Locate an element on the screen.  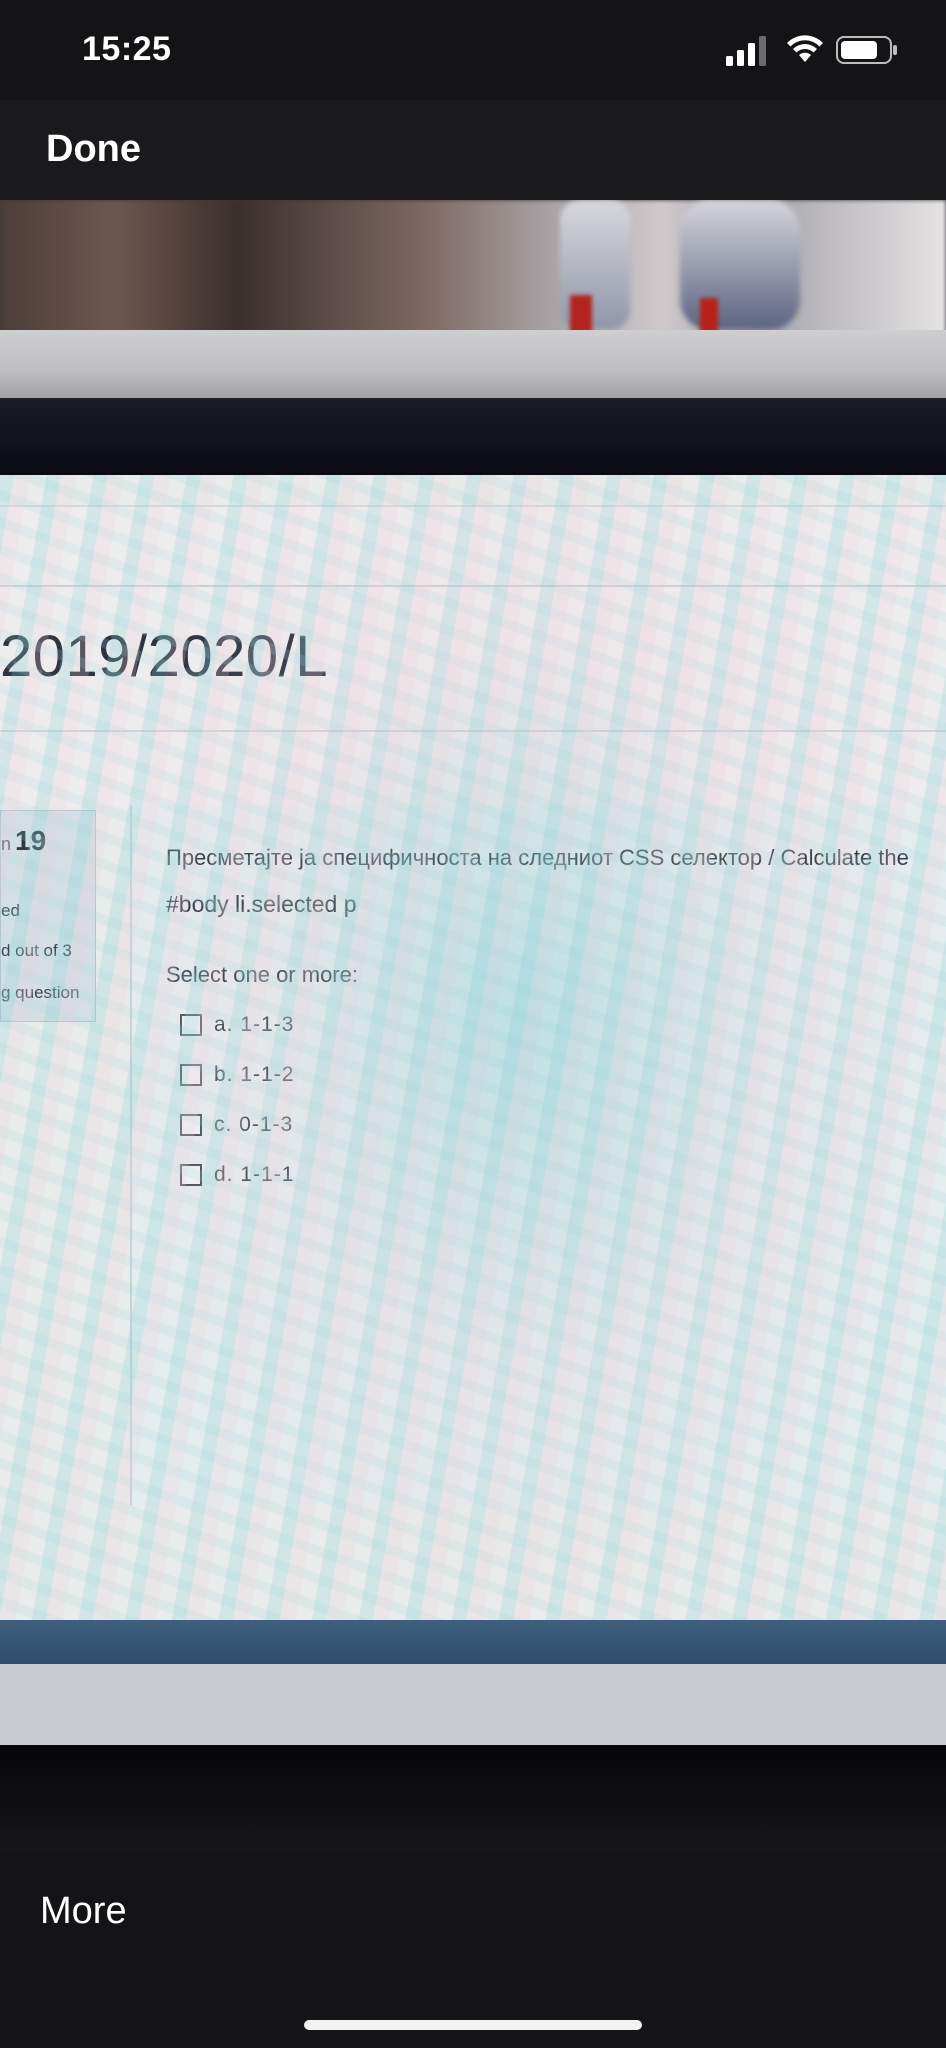
question-number: 19 is located at coordinates (31, 840).